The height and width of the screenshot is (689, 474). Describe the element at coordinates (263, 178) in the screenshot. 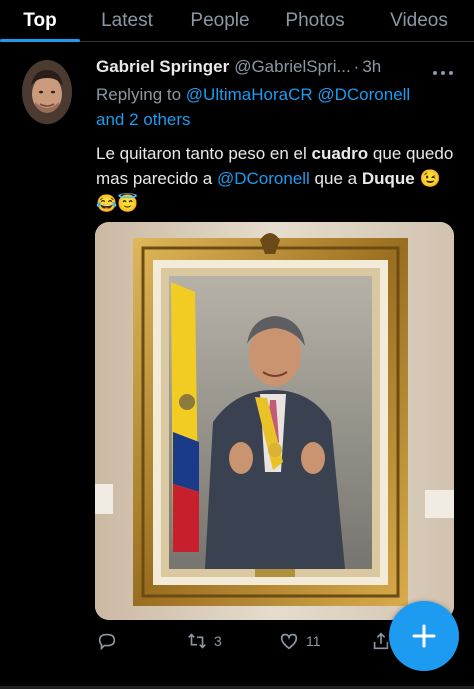

I see `tweet-mention-dcoronell: @DCoronell` at that location.